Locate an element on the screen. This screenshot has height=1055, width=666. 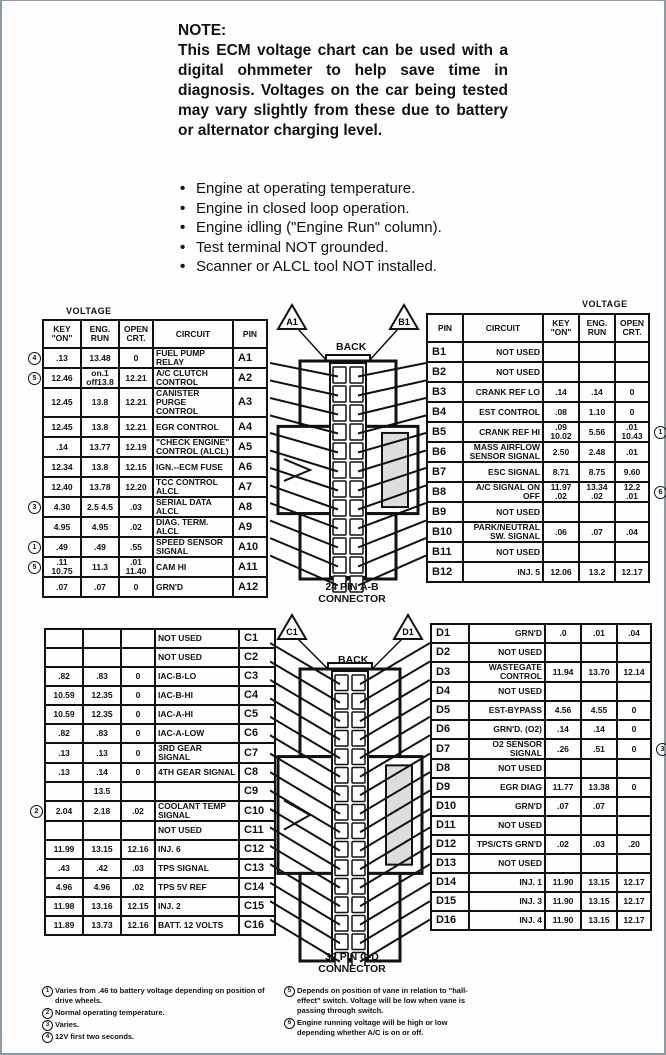
header-eng-run: ENG. RUN is located at coordinates (597, 328).